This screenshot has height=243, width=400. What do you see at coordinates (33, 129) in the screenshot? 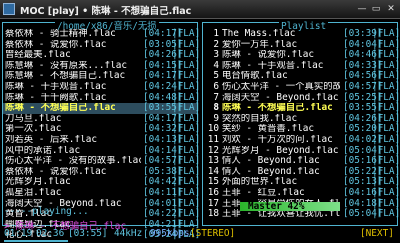
I see `file-name: 第一次.flac` at bounding box center [33, 129].